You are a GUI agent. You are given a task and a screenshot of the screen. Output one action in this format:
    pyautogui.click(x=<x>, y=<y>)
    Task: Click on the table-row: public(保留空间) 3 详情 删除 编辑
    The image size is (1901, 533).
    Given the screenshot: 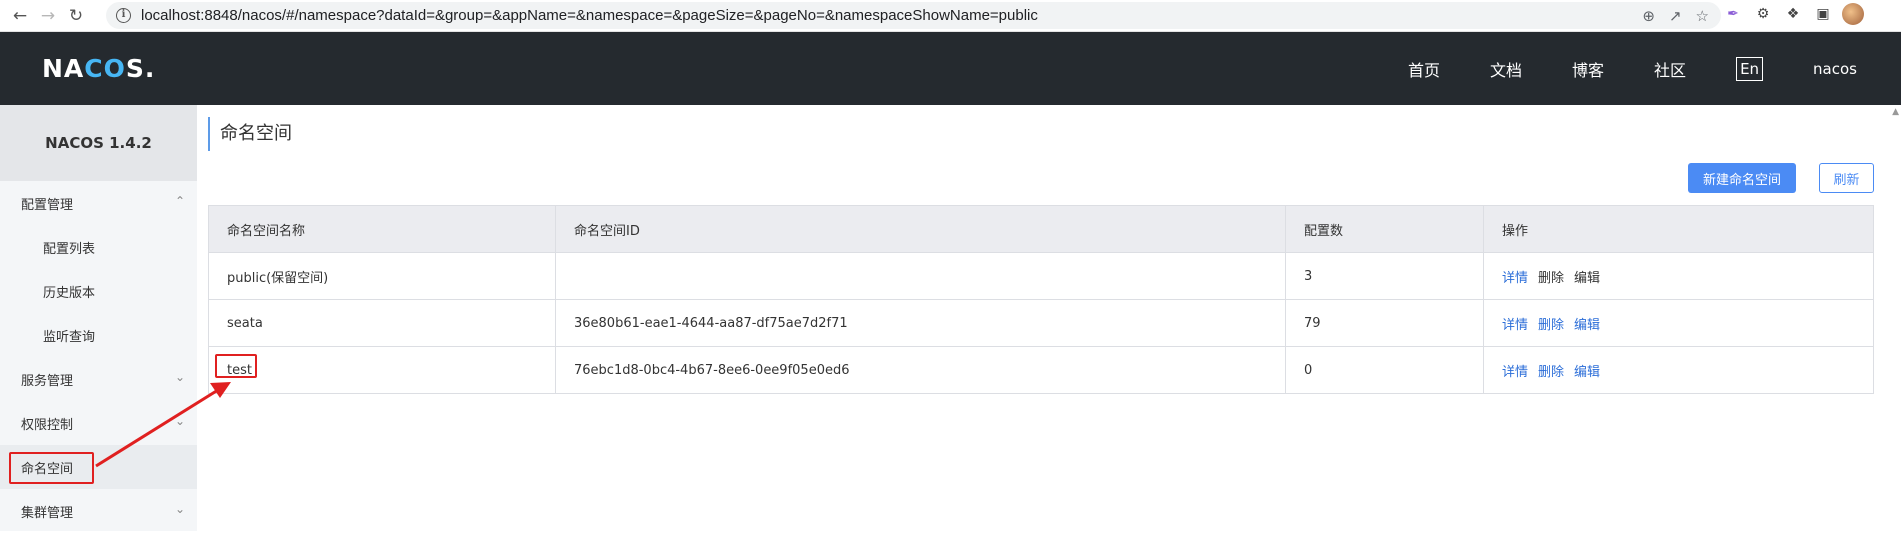 What is the action you would take?
    pyautogui.click(x=1041, y=276)
    